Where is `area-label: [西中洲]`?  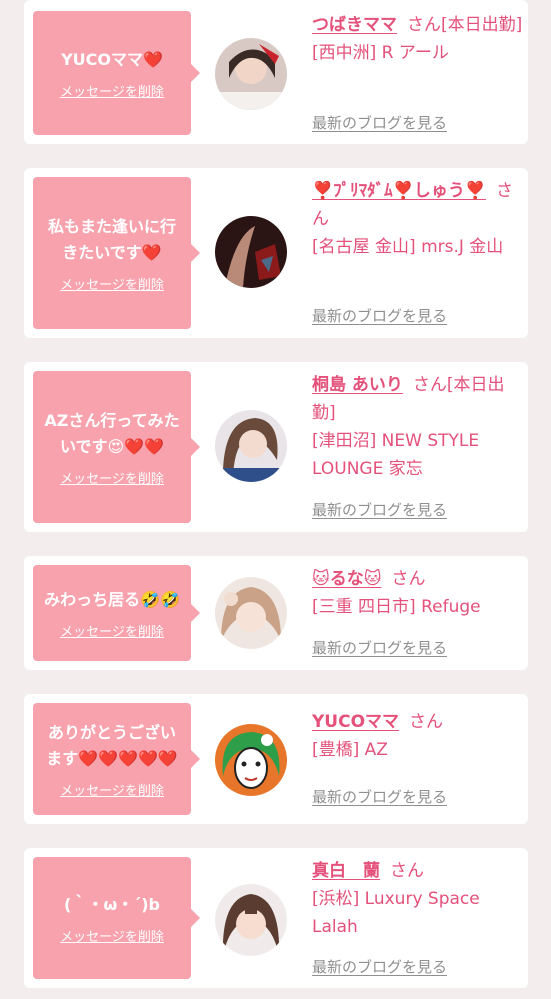 area-label: [西中洲] is located at coordinates (344, 53).